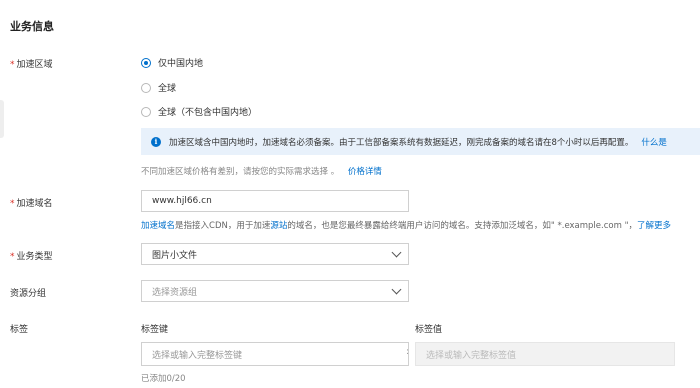 The height and width of the screenshot is (388, 700). I want to click on section-title: 业务信息, so click(32, 26).